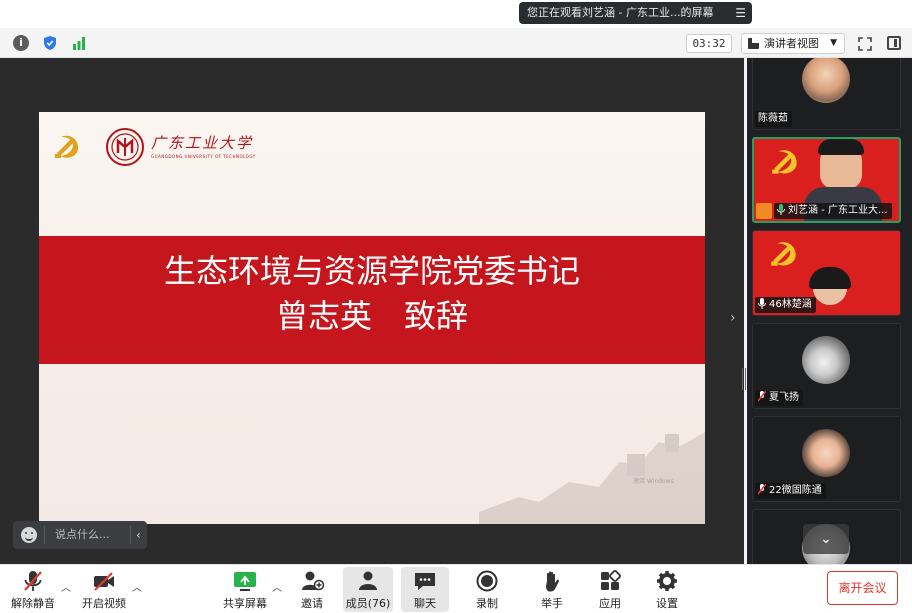  I want to click on participant-tile: 夏飞扬, so click(826, 366).